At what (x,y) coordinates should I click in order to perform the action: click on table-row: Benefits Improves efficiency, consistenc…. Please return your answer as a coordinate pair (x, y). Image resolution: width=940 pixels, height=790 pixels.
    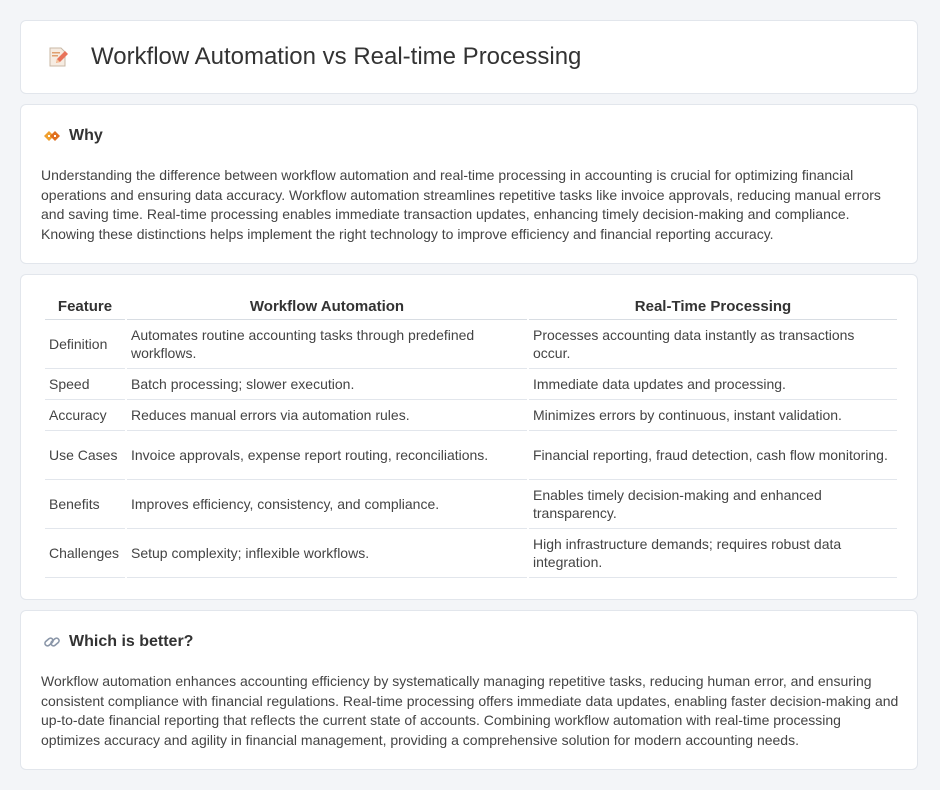
    Looking at the image, I should click on (471, 504).